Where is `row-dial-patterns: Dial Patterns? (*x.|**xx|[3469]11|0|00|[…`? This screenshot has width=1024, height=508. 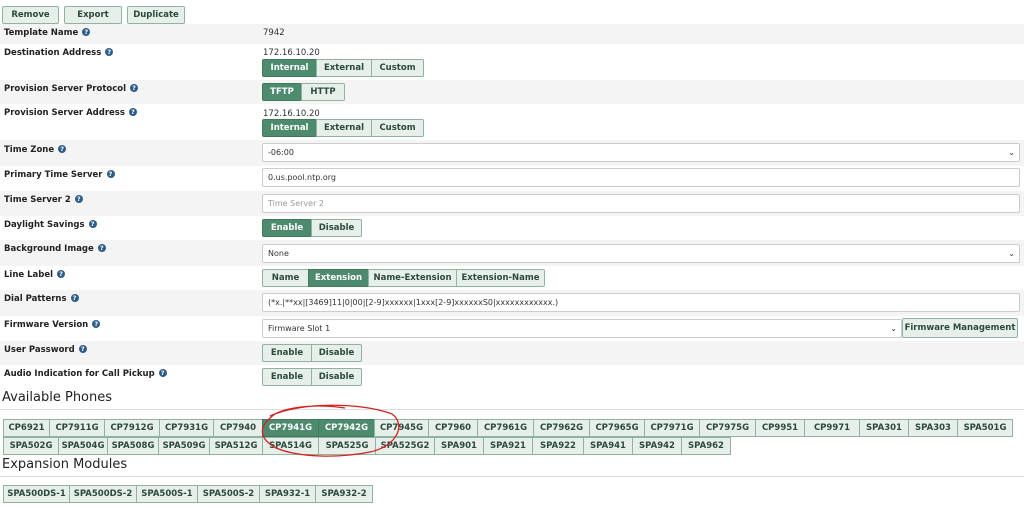
row-dial-patterns: Dial Patterns? (*x.|**xx|[3469]11|0|00|[… is located at coordinates (512, 303).